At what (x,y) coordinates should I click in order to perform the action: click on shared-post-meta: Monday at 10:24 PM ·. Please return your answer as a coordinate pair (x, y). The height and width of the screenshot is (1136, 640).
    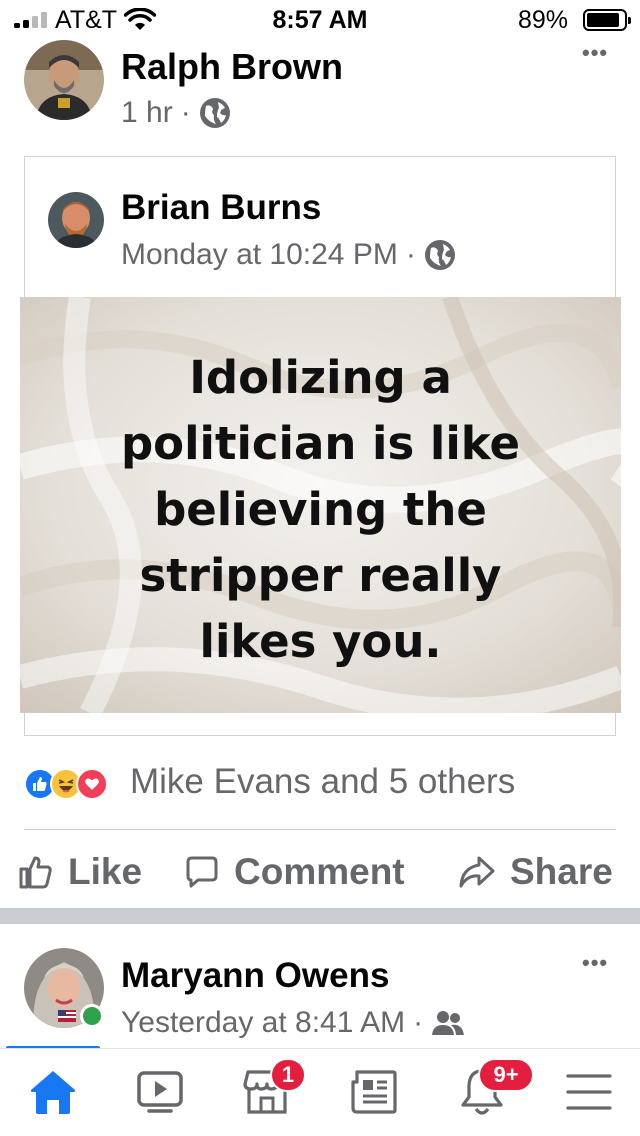
    Looking at the image, I should click on (288, 255).